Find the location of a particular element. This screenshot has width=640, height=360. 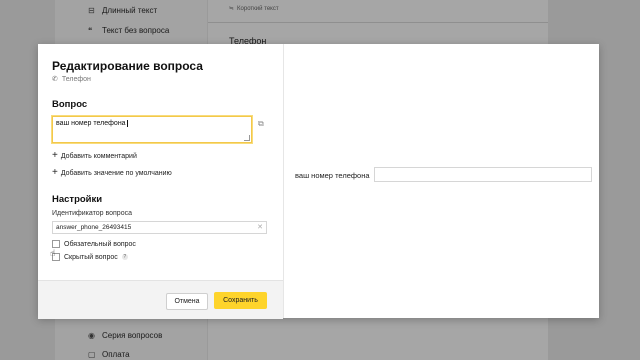

question-section-title: Вопрос is located at coordinates (70, 104).